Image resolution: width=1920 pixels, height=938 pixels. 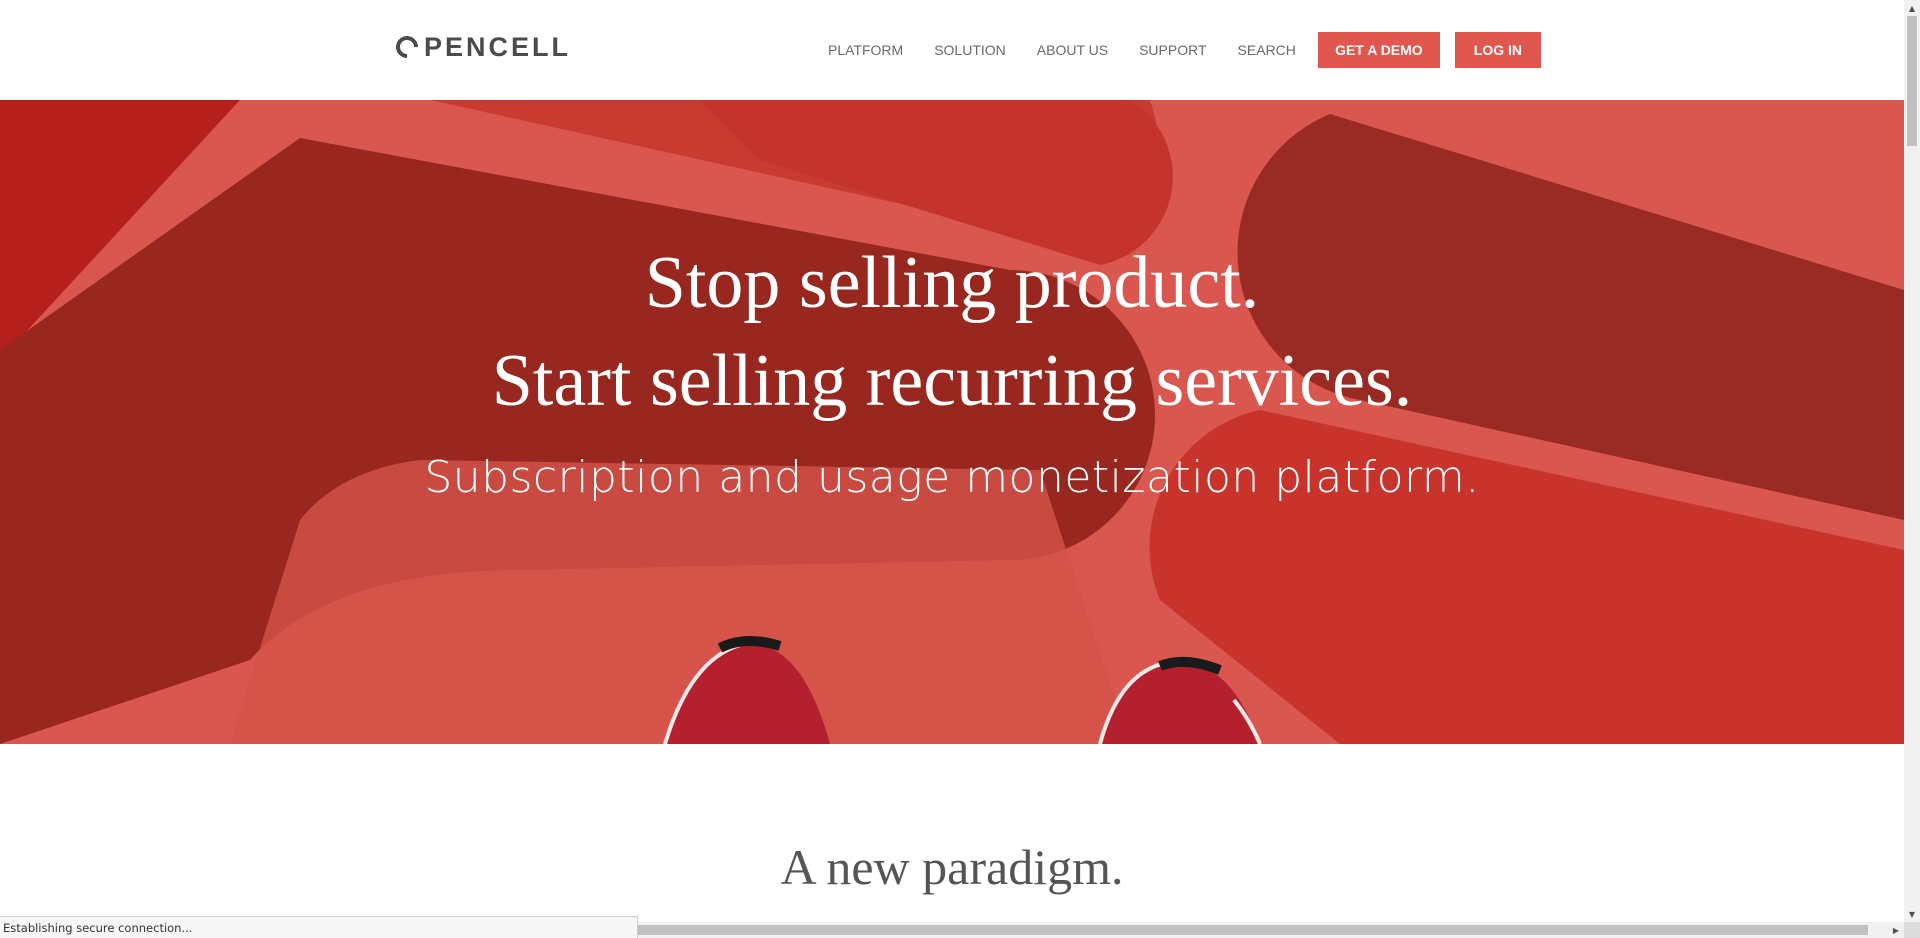 I want to click on opencell-logo: PENCELL, so click(x=481, y=47).